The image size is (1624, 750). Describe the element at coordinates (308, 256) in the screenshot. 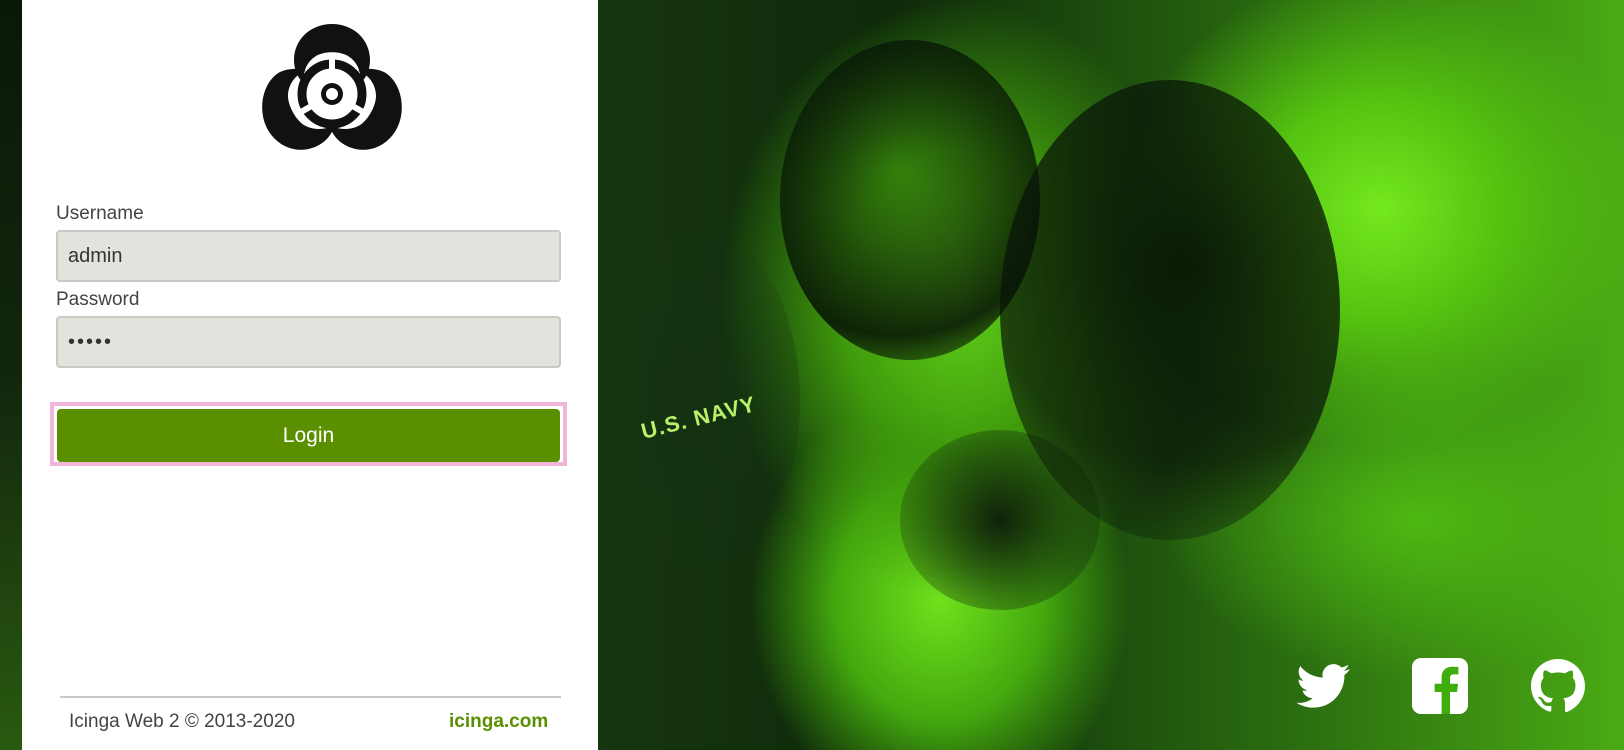

I see `username-input` at that location.